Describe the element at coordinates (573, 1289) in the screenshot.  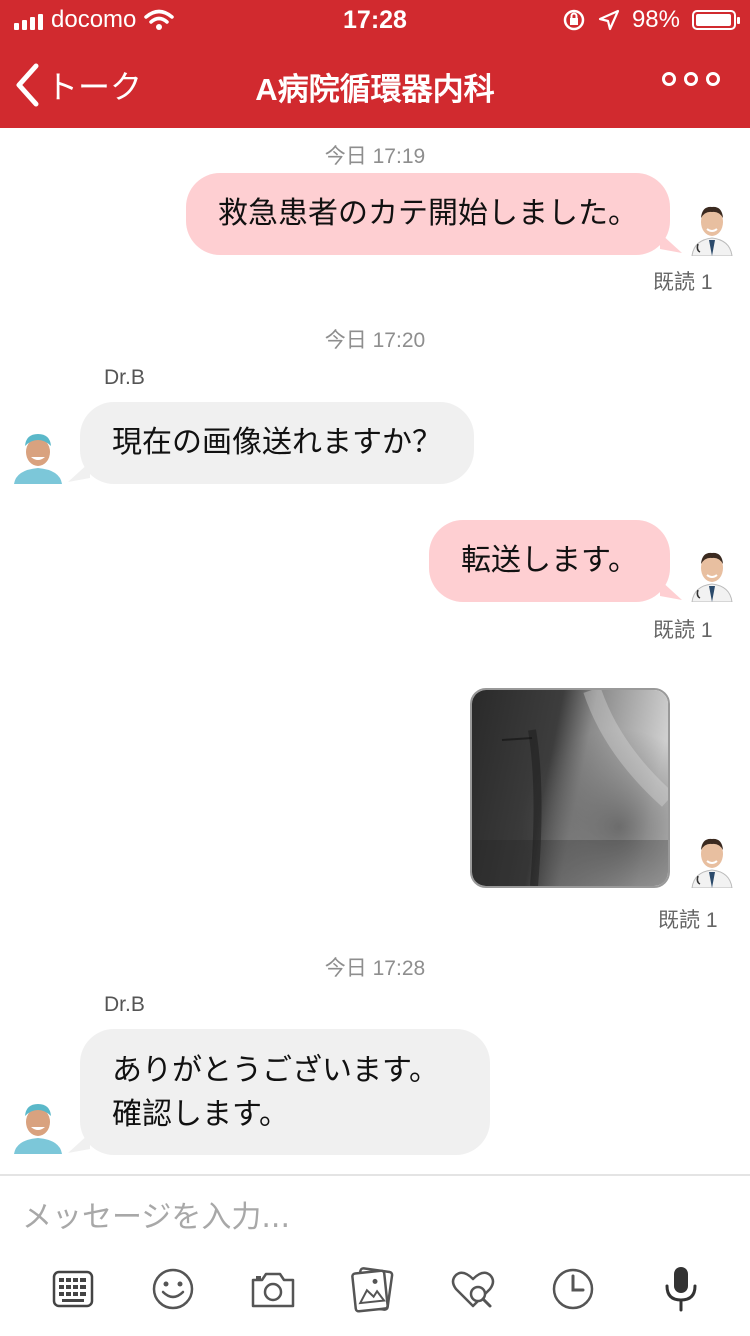
I see `clock-icon` at that location.